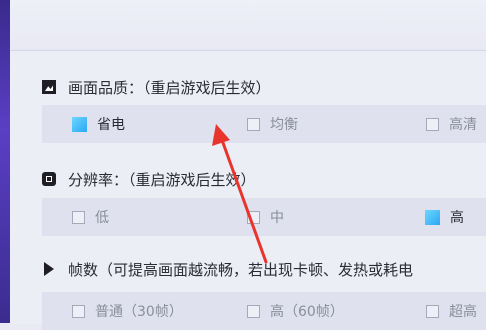 The height and width of the screenshot is (330, 486). Describe the element at coordinates (49, 269) in the screenshot. I see `framerate-icon` at that location.